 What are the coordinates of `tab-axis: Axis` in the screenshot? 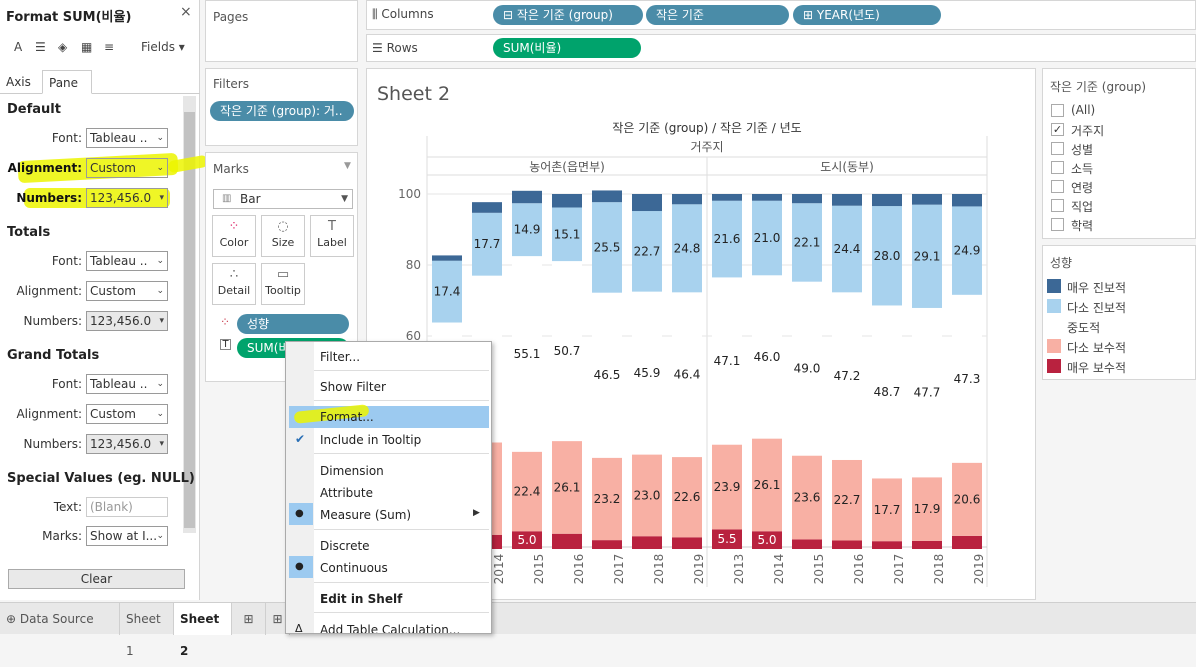 It's located at (18, 82).